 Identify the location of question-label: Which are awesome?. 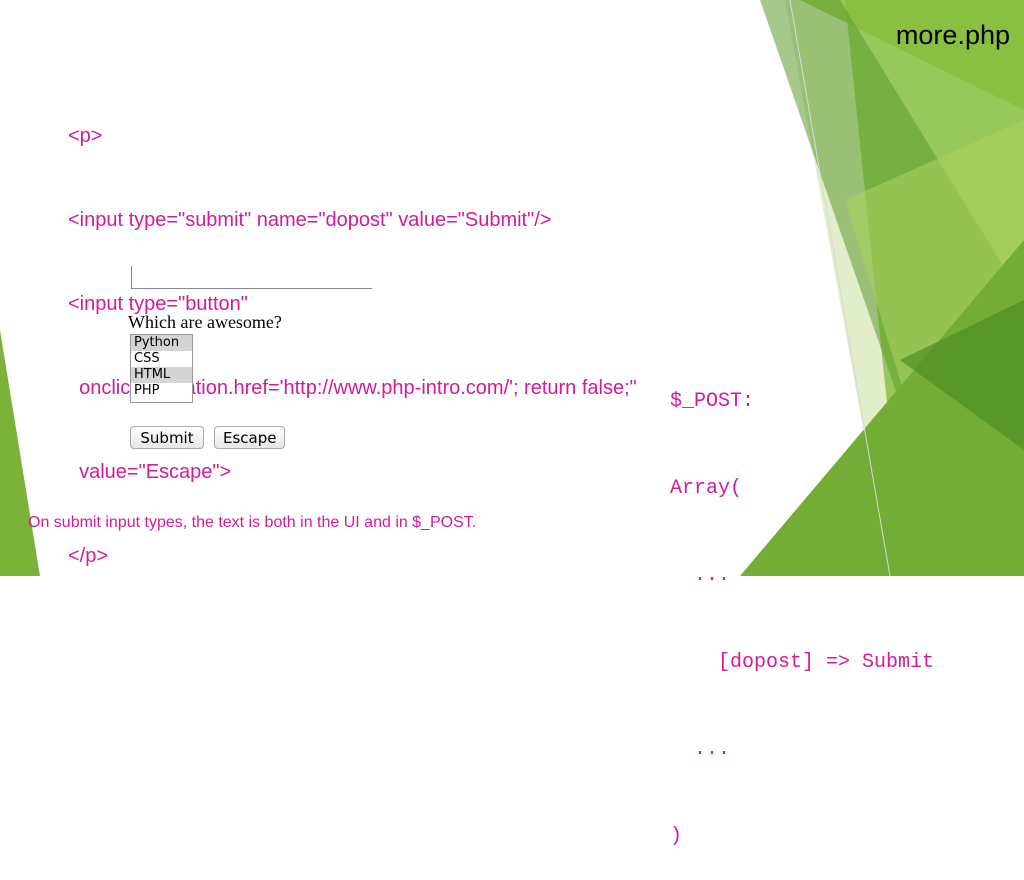
(205, 322).